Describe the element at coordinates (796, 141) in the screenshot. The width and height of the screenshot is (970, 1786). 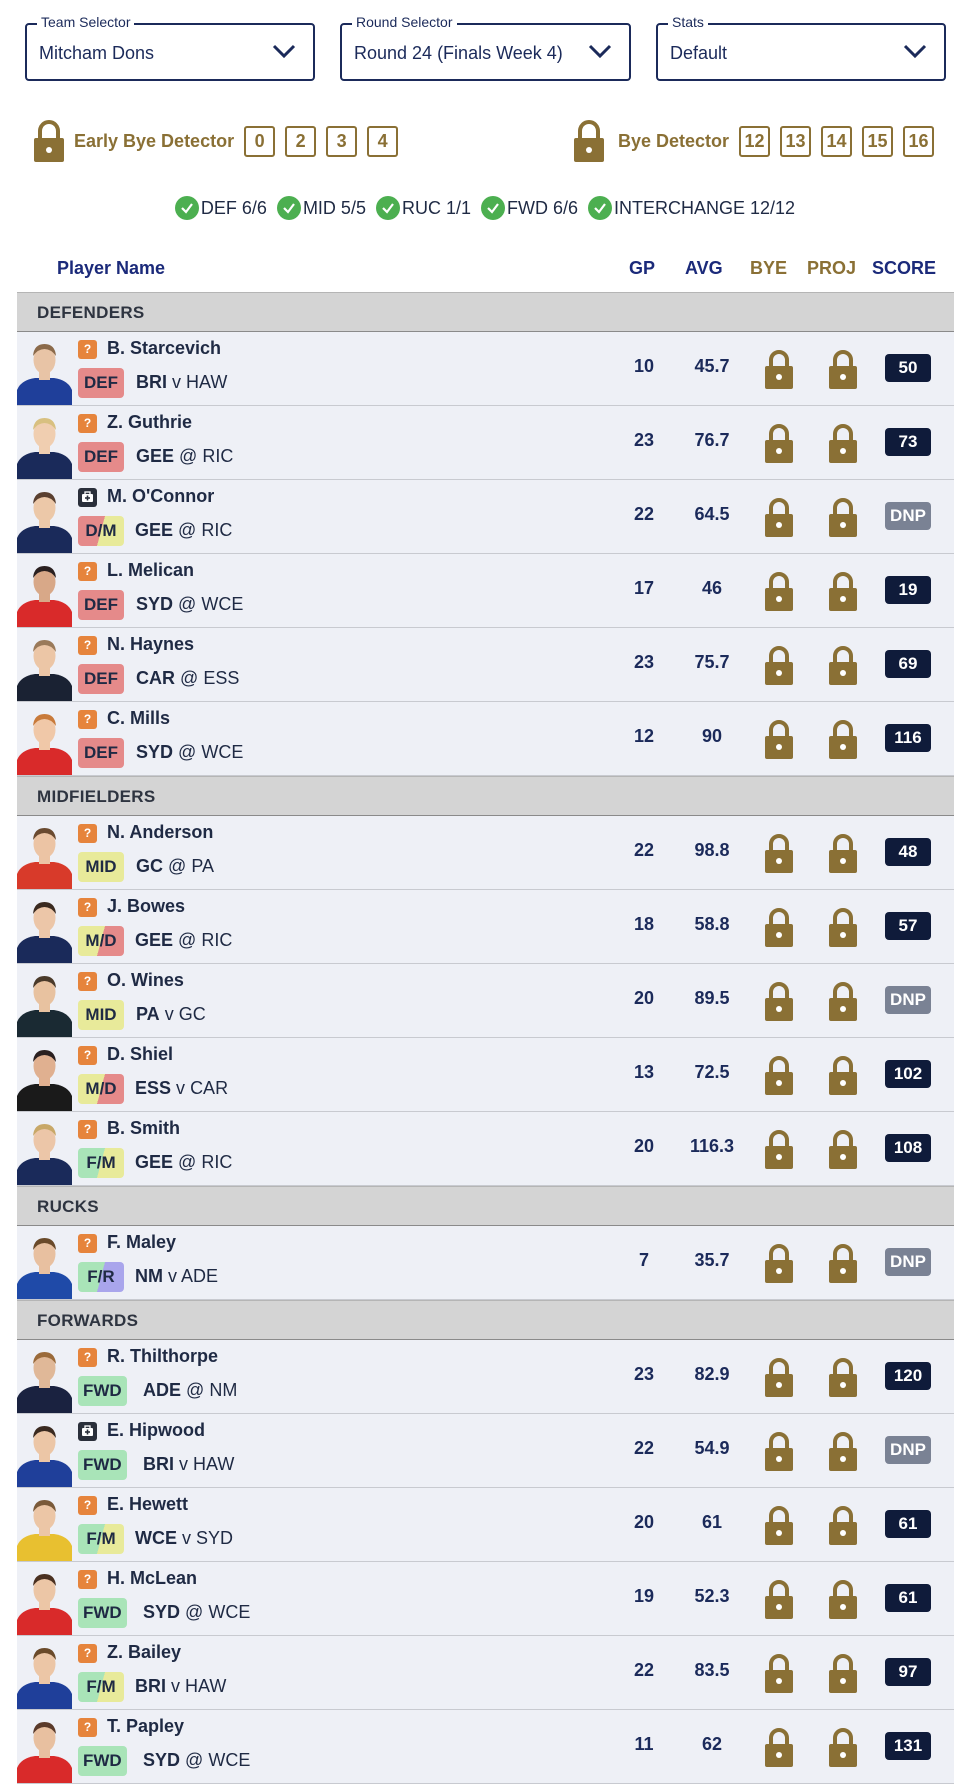
I see `bye-round-box: 13` at that location.